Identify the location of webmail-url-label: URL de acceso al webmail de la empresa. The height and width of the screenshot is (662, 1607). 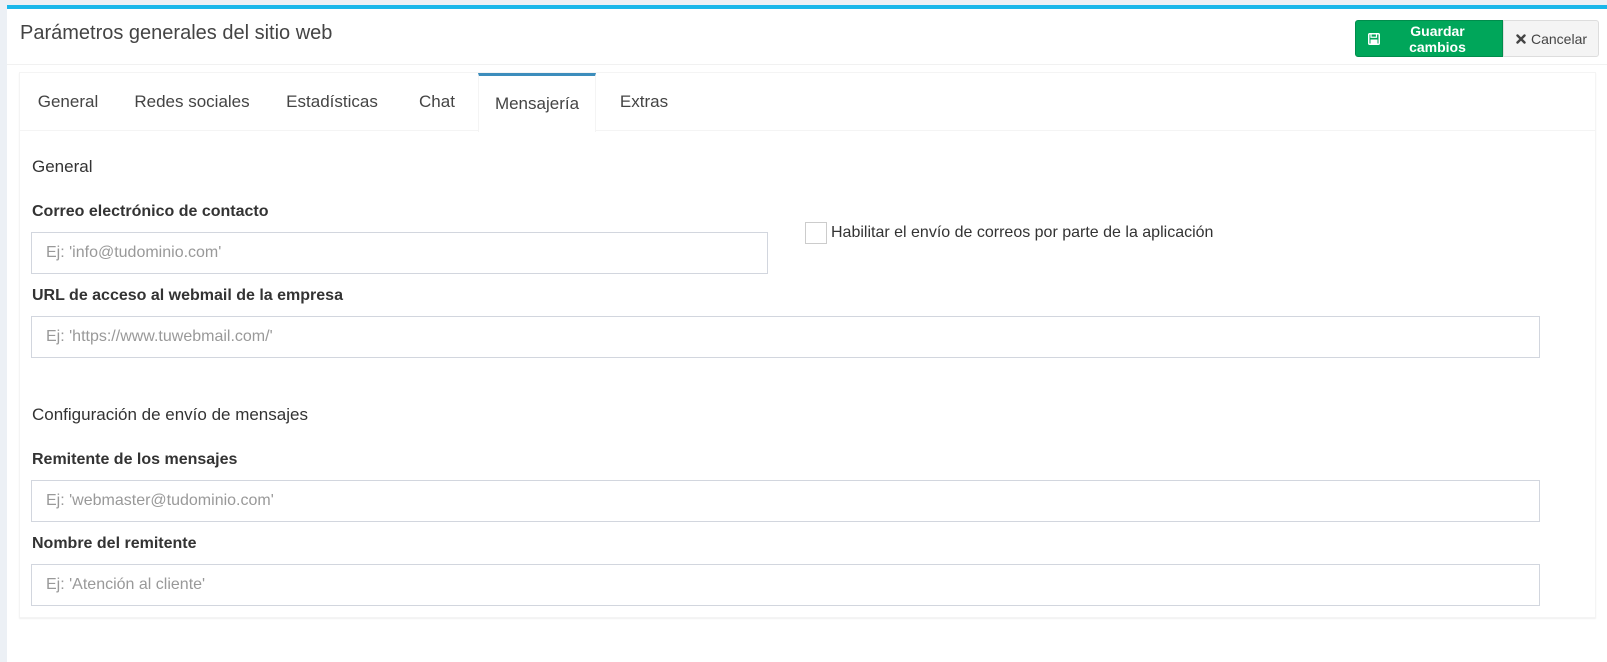
(187, 295).